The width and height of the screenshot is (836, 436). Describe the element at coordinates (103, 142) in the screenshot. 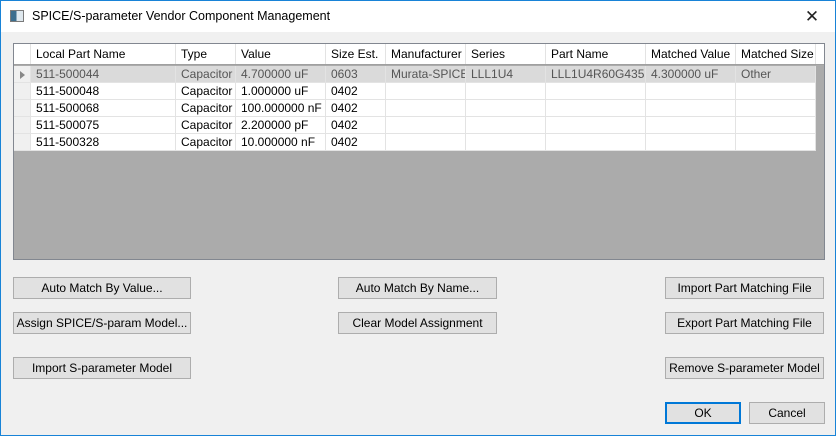

I see `table-cell: 511-500328` at that location.